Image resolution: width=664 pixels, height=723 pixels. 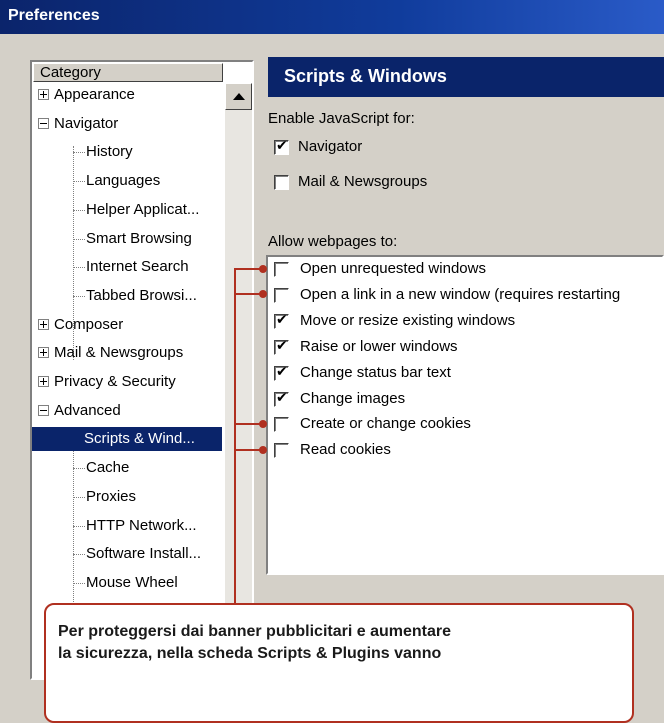 I want to click on tree-item-label: Mouse Wheel, so click(x=132, y=582).